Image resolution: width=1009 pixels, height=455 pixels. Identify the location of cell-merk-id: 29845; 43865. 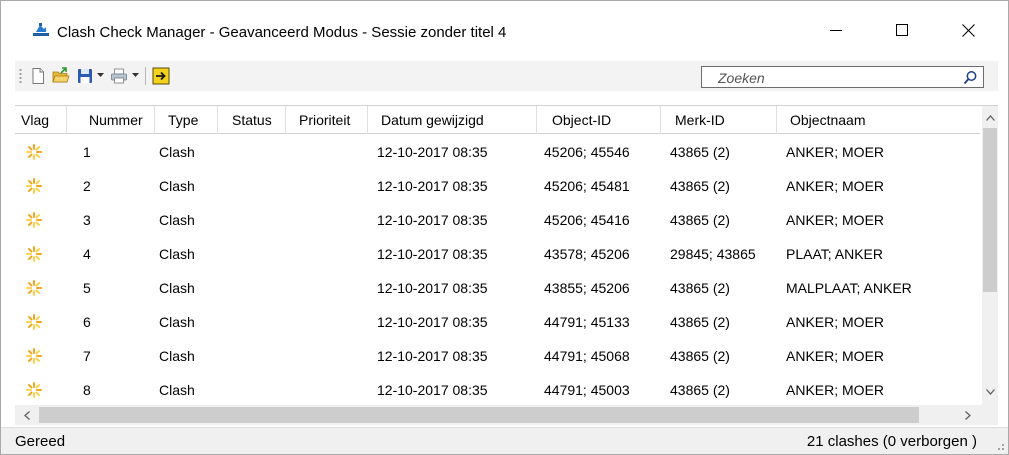
(713, 254).